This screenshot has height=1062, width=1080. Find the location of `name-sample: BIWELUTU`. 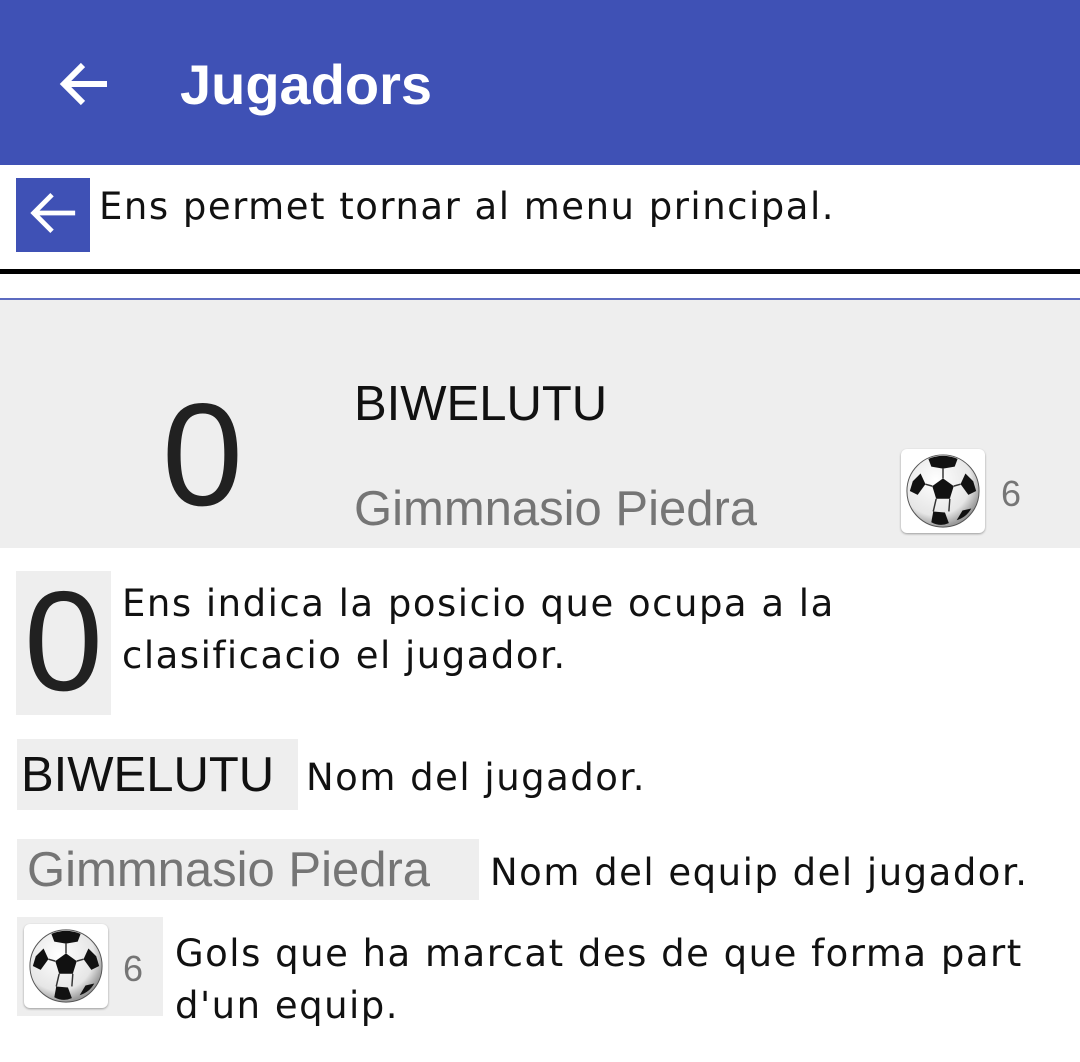

name-sample: BIWELUTU is located at coordinates (157, 774).